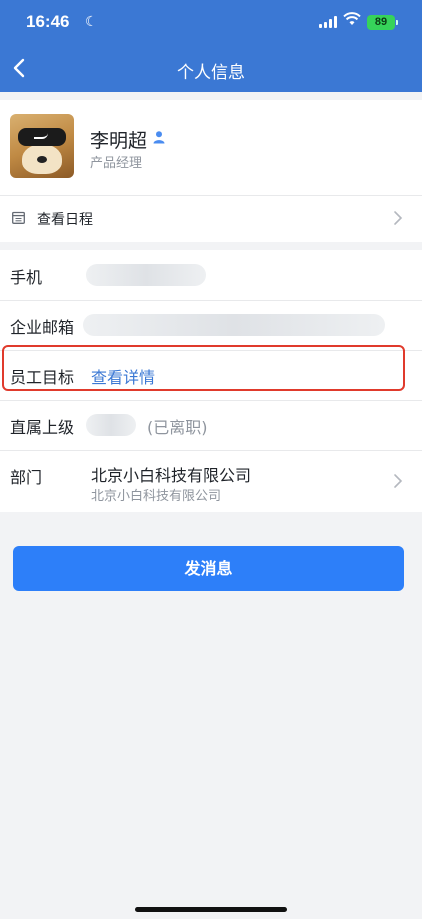 This screenshot has height=919, width=422. Describe the element at coordinates (91, 22) in the screenshot. I see `moon-icon: ☾` at that location.